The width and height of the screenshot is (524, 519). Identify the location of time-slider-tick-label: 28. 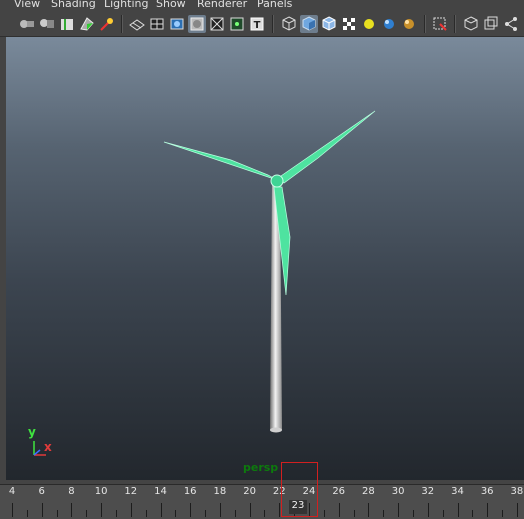
(368, 491).